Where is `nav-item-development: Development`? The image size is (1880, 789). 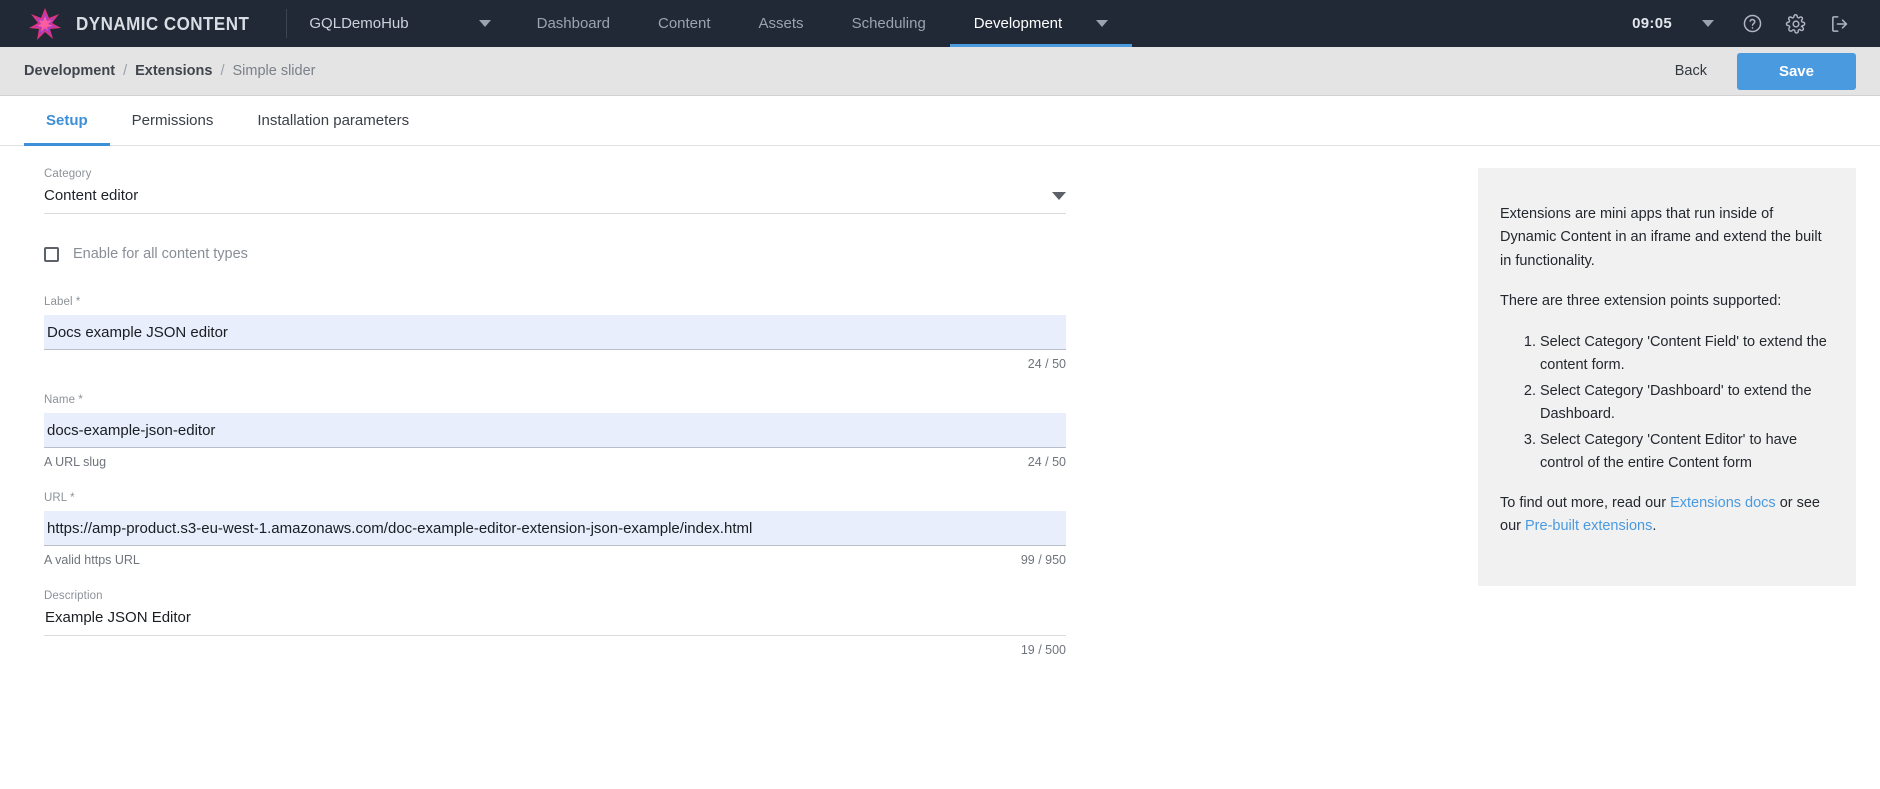 nav-item-development: Development is located at coordinates (1041, 23).